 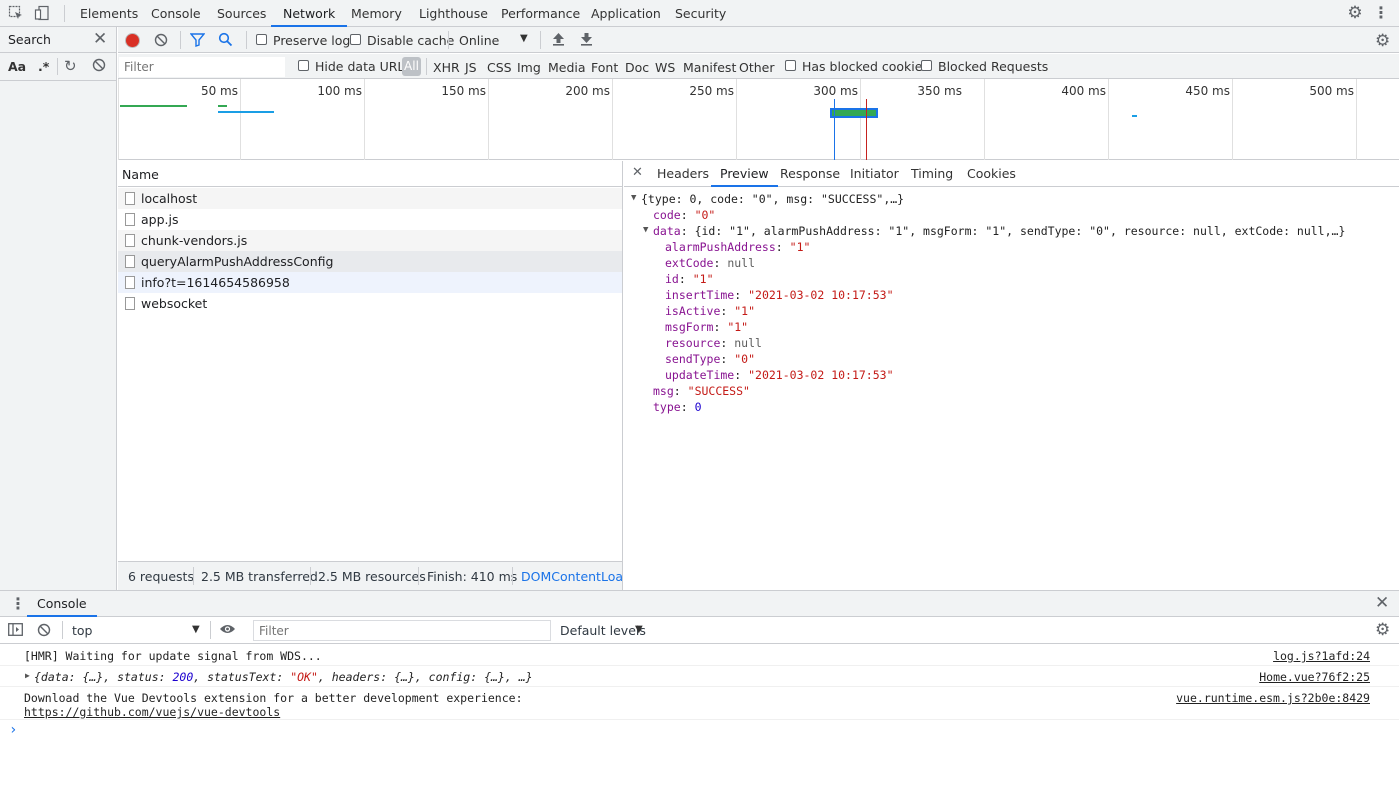 I want to click on preserve-log-checkbox, so click(x=261, y=39).